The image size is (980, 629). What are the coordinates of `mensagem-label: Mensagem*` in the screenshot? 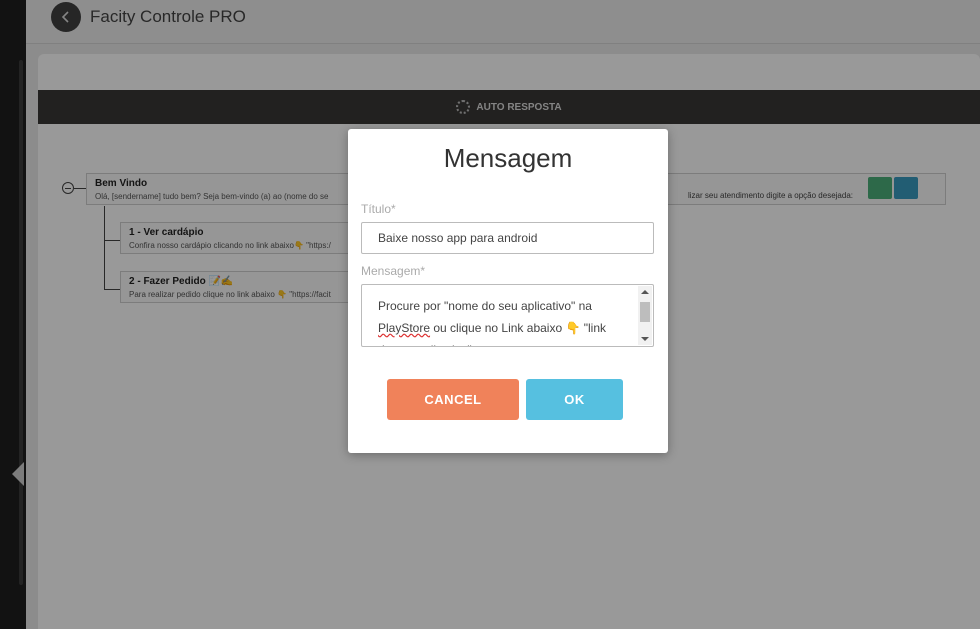 It's located at (393, 271).